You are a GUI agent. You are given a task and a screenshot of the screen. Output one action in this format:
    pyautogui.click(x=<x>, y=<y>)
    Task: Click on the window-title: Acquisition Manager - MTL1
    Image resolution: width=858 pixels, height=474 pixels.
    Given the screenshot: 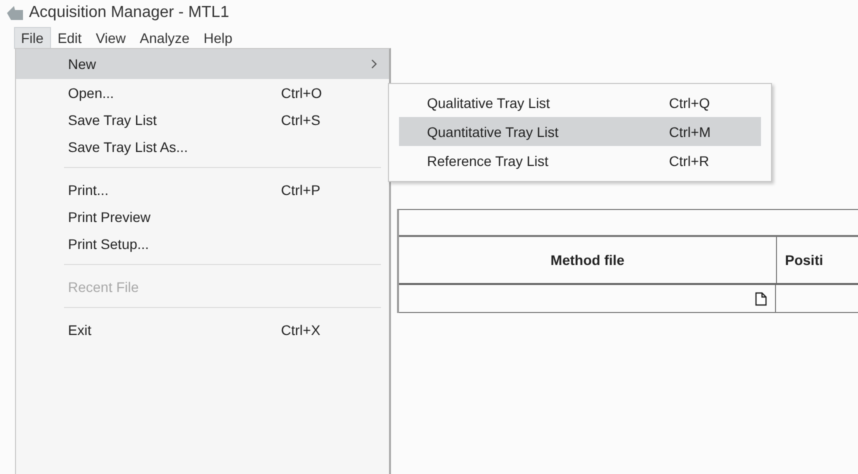 What is the action you would take?
    pyautogui.click(x=129, y=13)
    